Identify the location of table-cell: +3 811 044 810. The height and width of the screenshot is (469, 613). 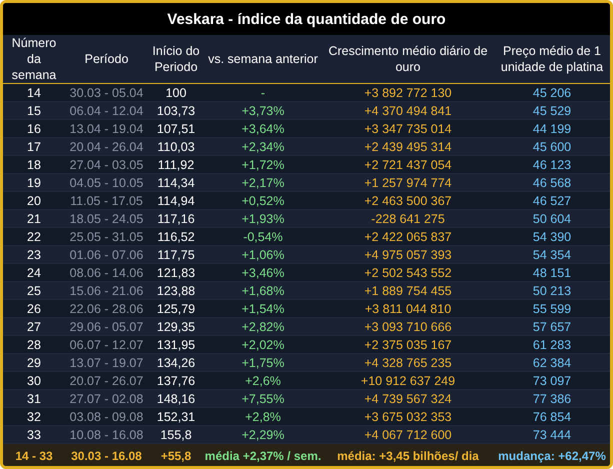
(408, 309).